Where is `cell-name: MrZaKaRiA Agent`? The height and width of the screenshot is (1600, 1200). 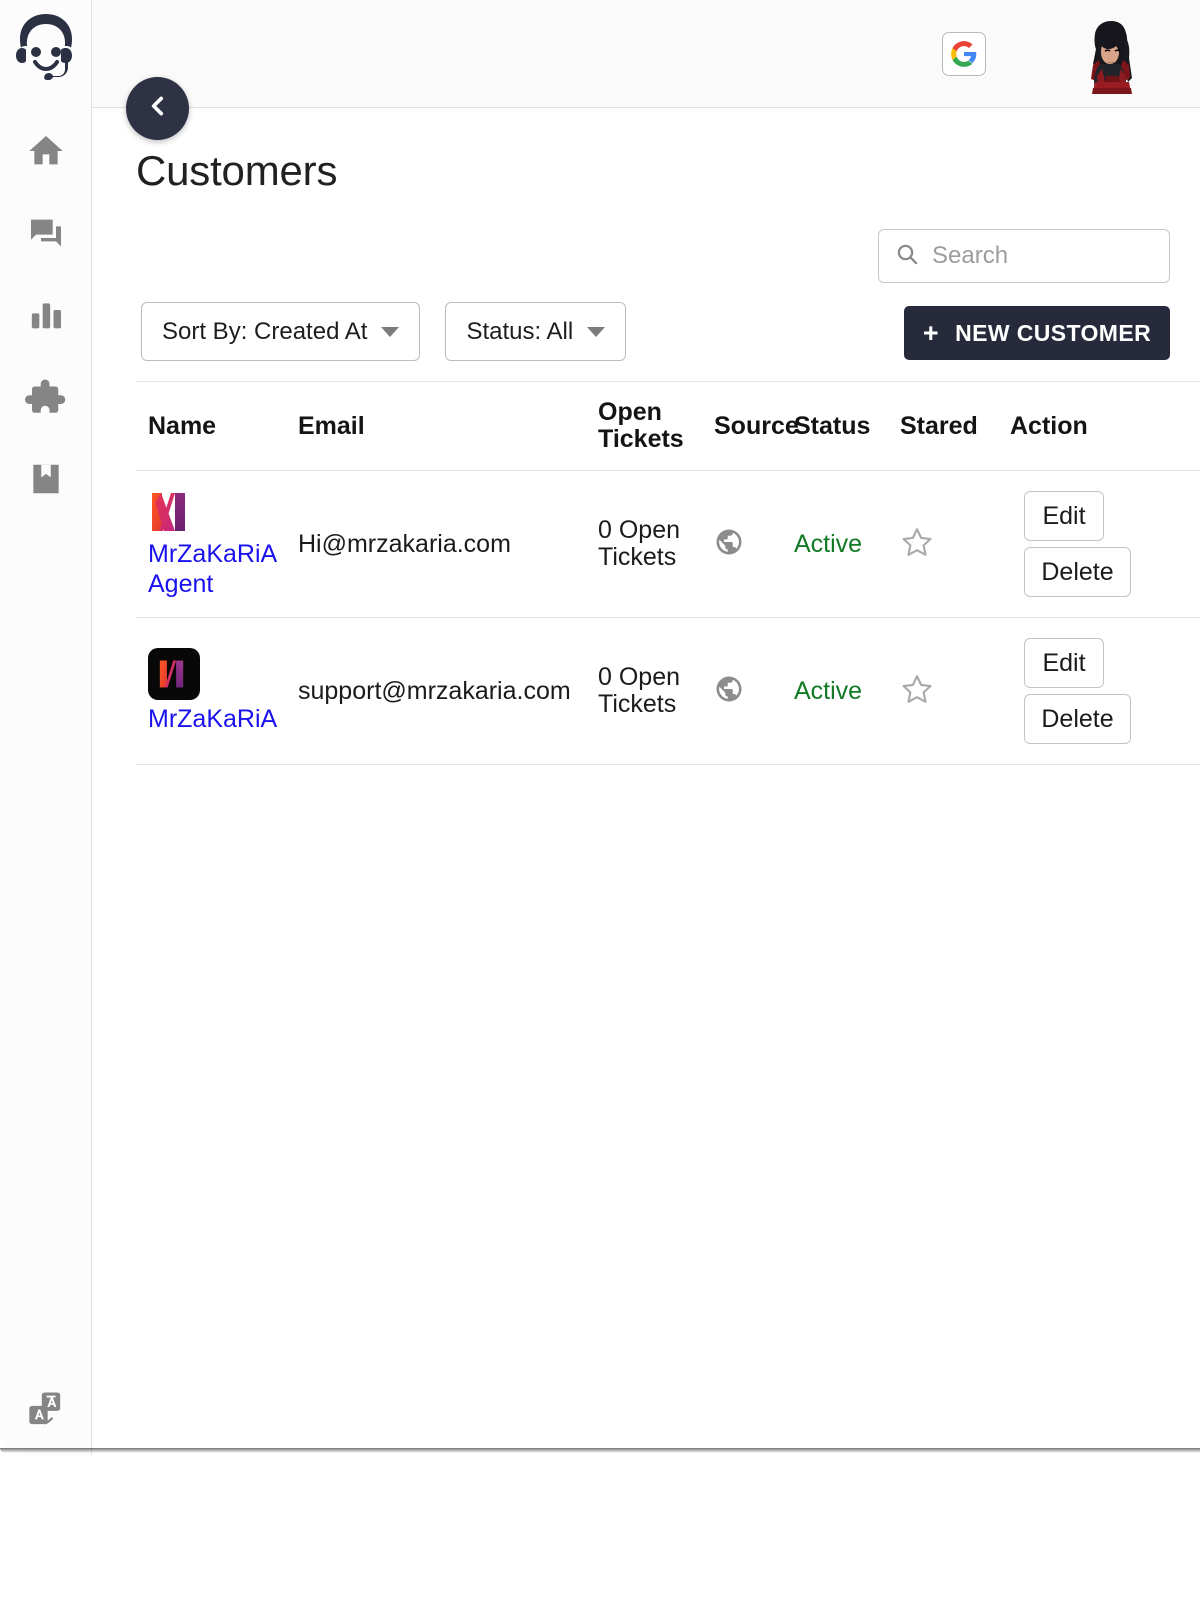
cell-name: MrZaKaRiA Agent is located at coordinates (217, 544).